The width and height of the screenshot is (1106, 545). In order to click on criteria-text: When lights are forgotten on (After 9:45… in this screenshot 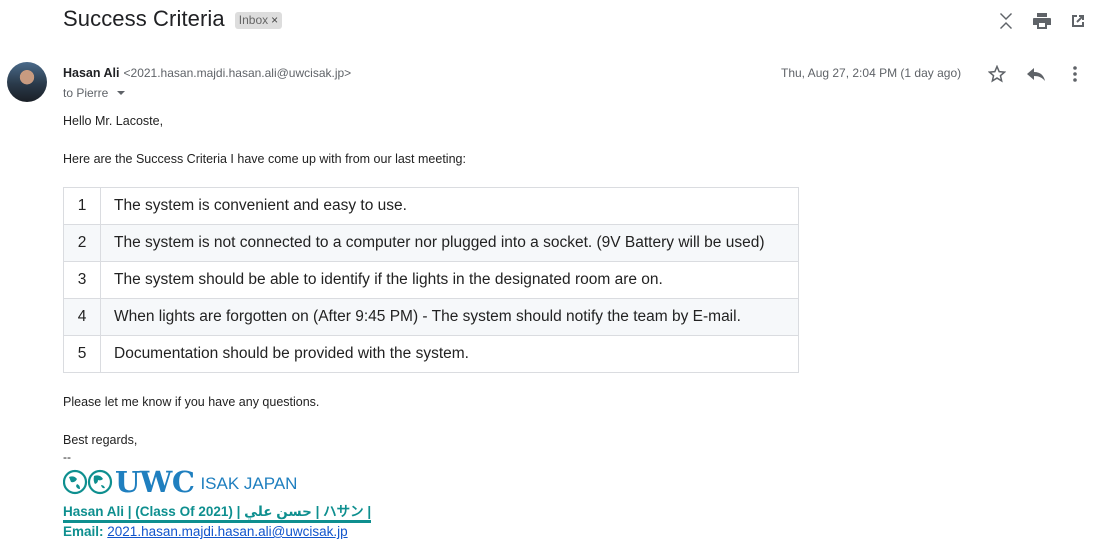, I will do `click(449, 317)`.